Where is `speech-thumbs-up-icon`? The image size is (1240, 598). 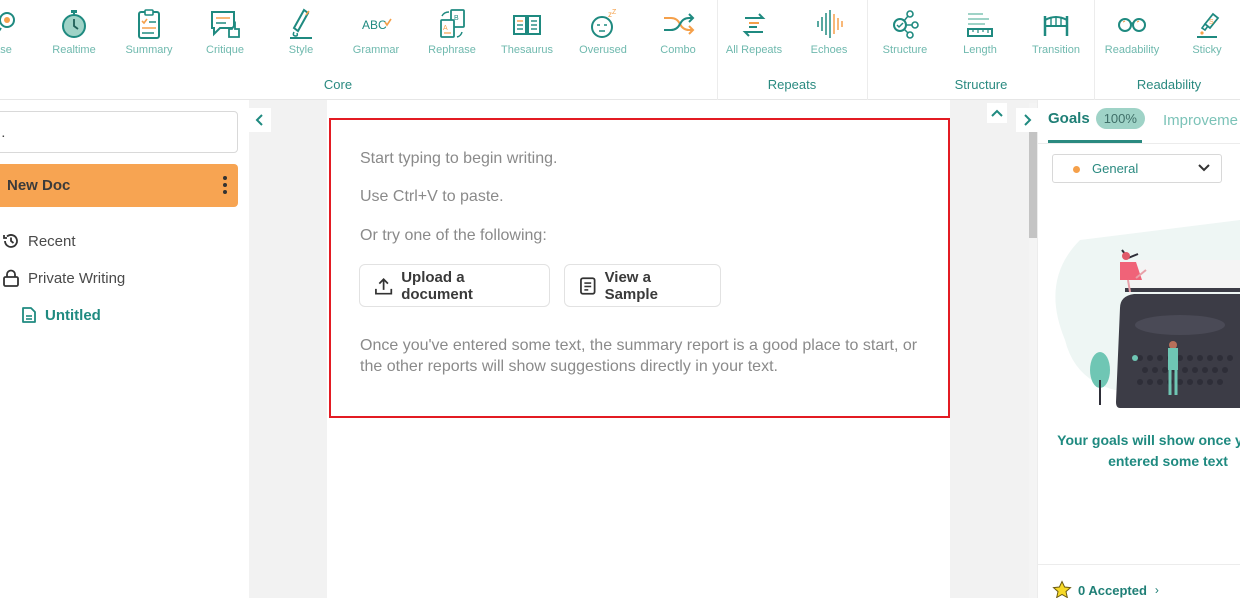 speech-thumbs-up-icon is located at coordinates (225, 24).